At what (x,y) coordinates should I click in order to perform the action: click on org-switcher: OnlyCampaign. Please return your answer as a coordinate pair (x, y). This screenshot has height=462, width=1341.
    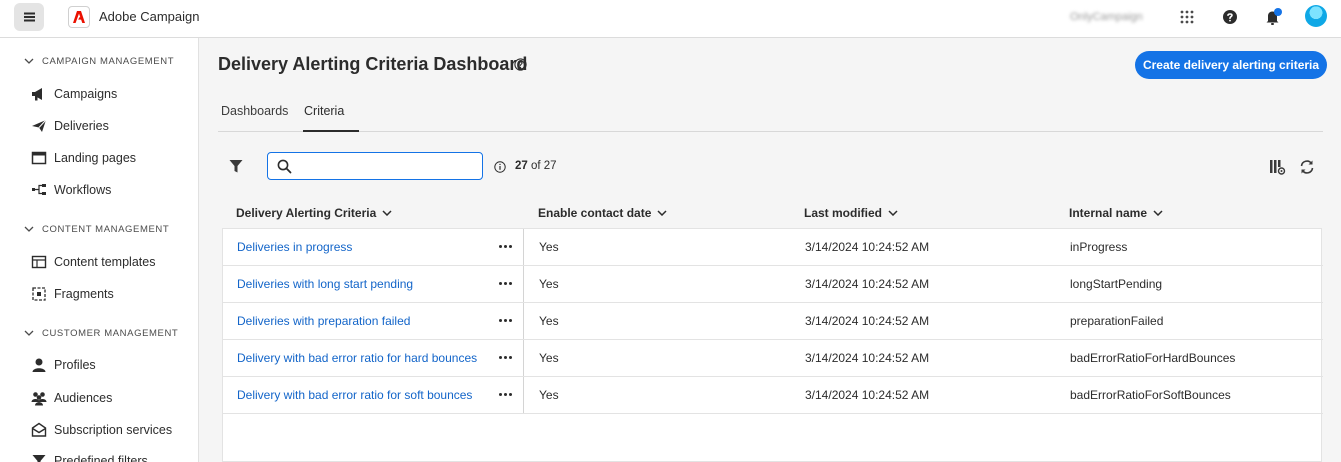
    Looking at the image, I should click on (1106, 17).